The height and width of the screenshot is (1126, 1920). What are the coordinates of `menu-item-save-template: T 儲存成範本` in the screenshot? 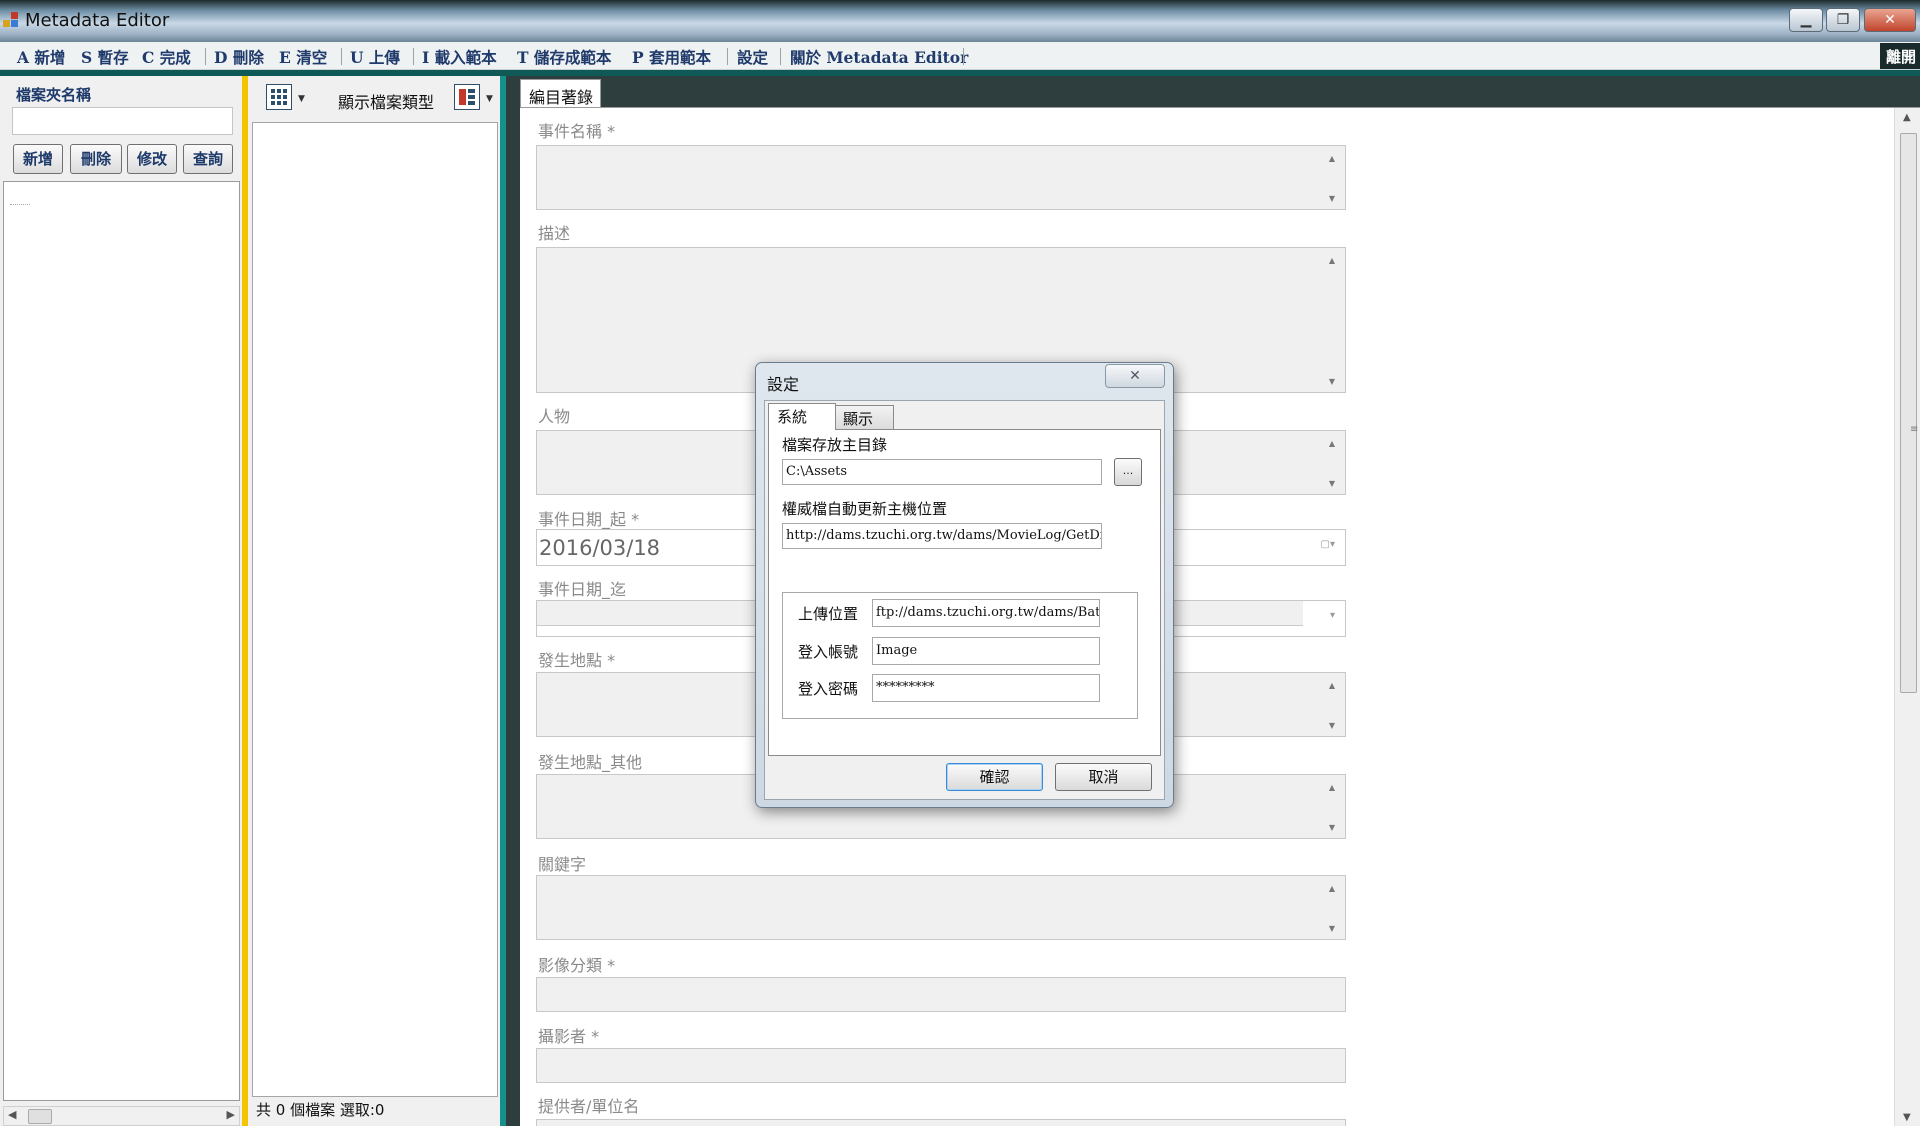 It's located at (564, 57).